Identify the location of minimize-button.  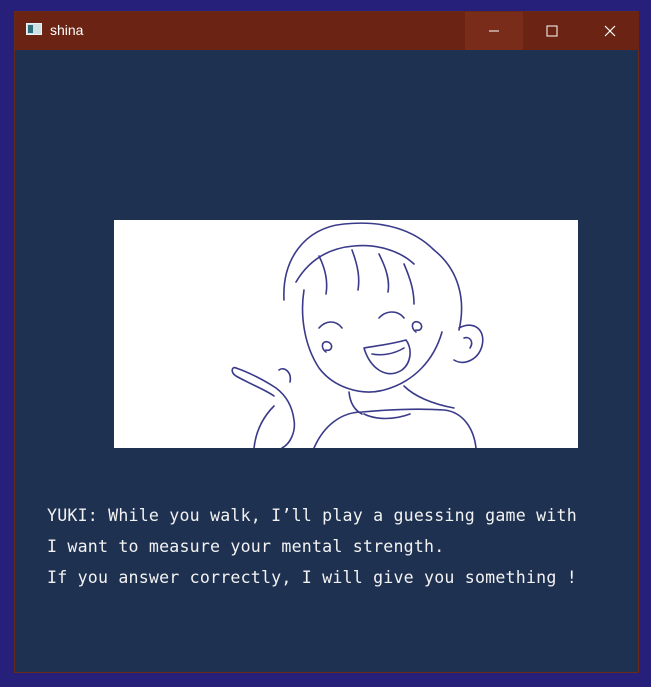
(494, 31).